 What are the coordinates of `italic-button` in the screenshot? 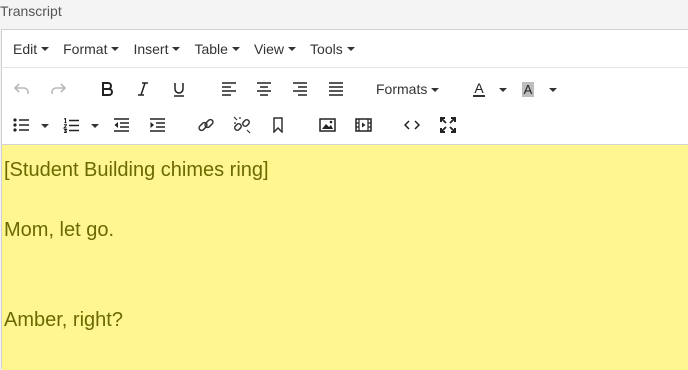 It's located at (143, 89).